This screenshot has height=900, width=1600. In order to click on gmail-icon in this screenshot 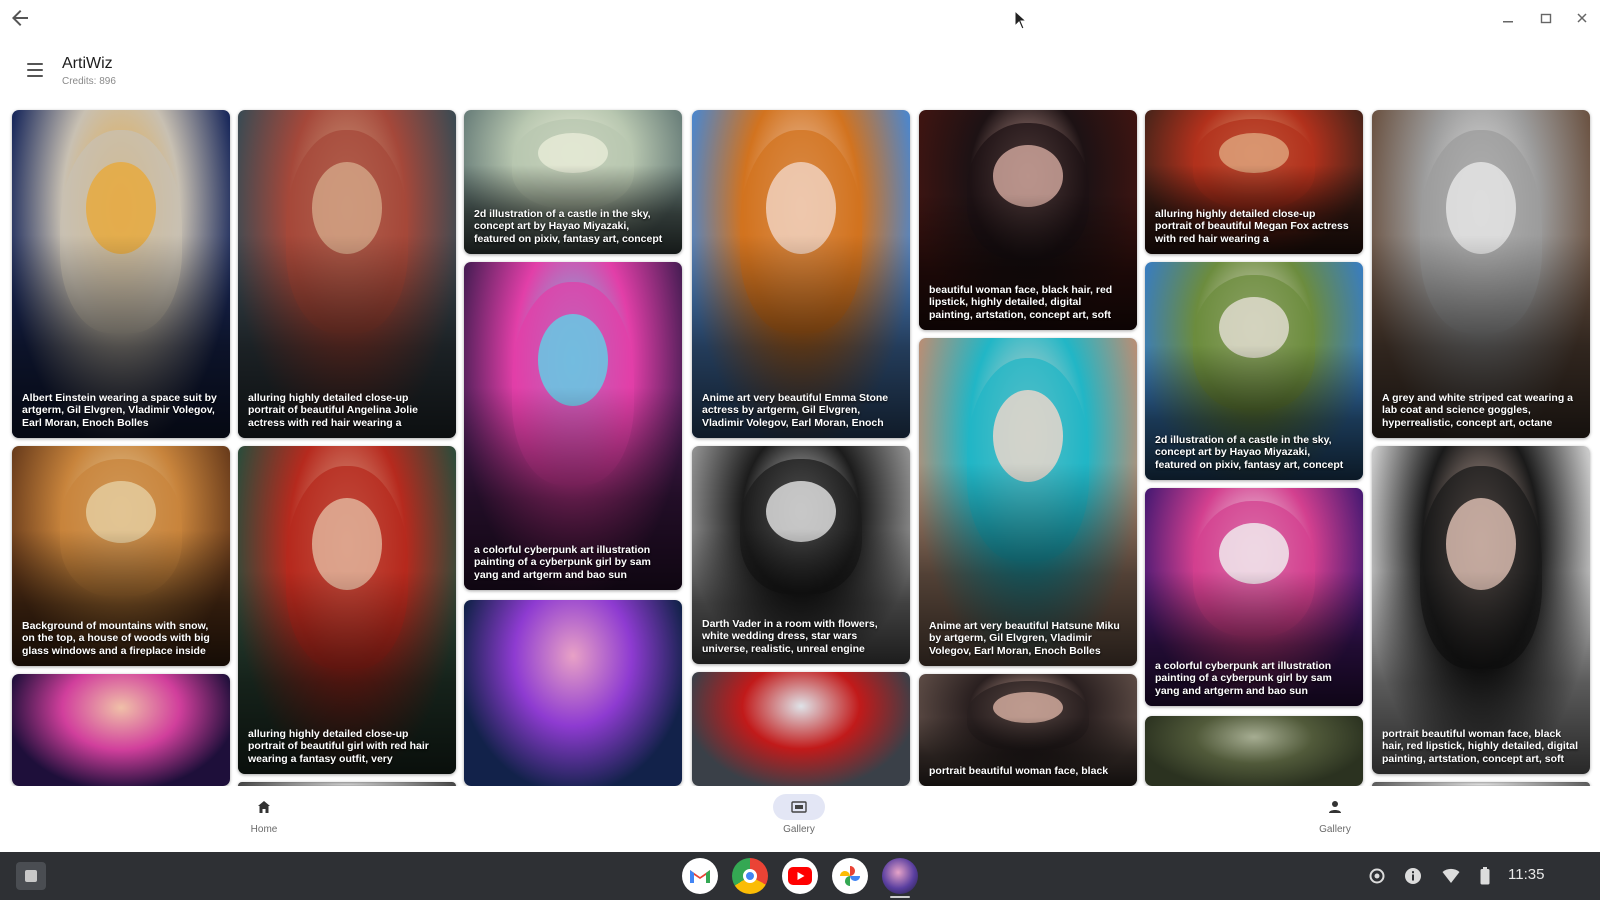, I will do `click(700, 876)`.